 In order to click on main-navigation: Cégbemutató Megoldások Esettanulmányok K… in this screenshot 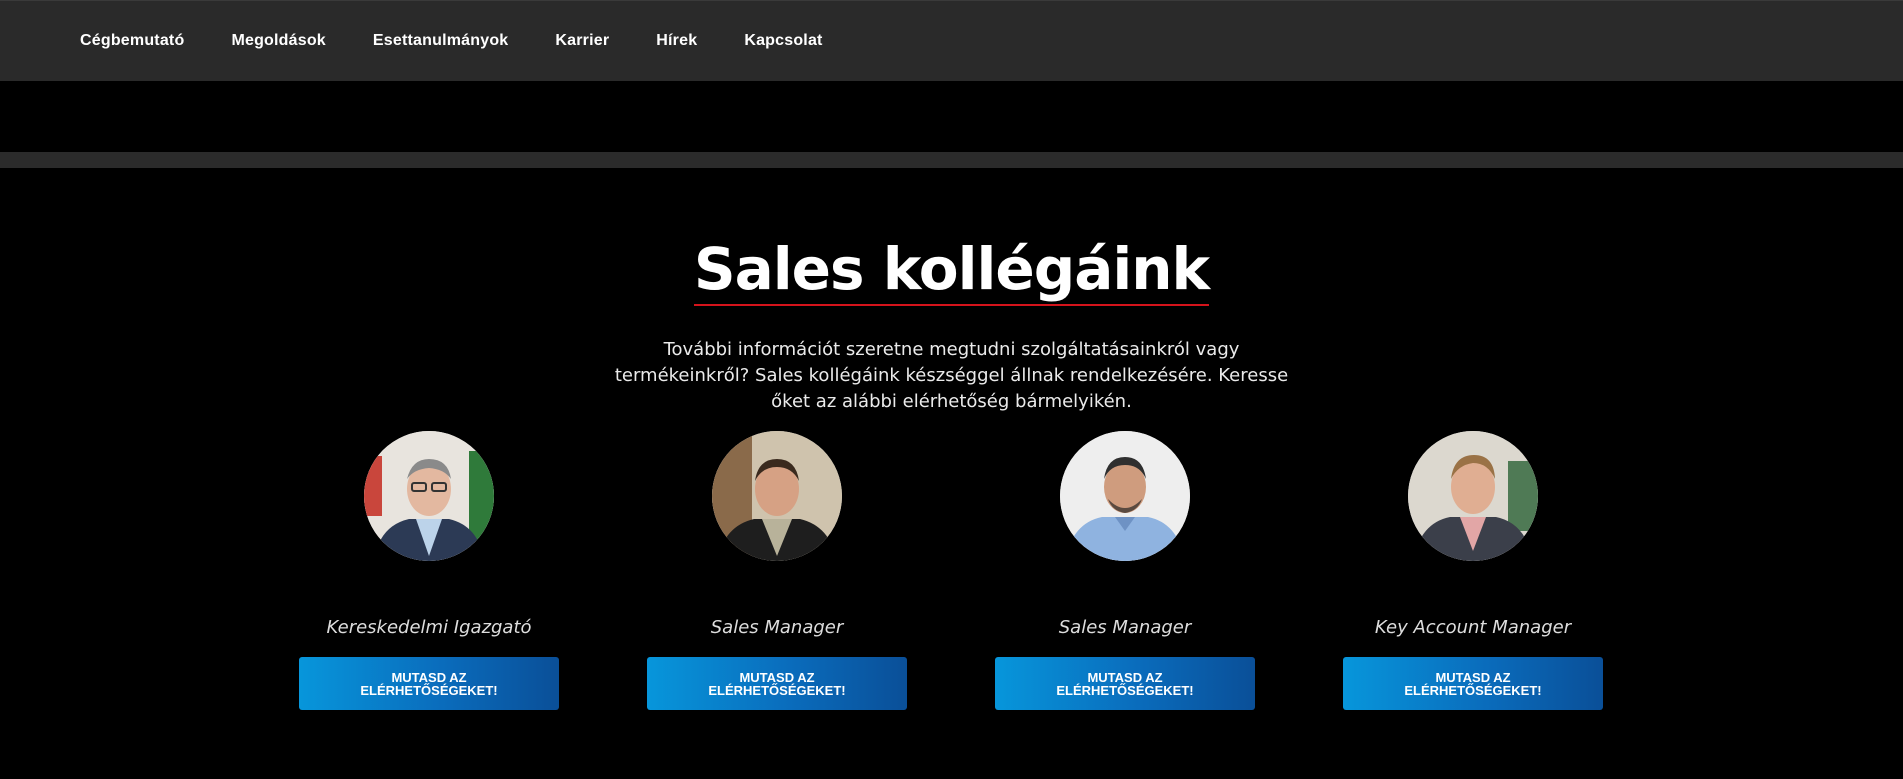, I will do `click(951, 40)`.